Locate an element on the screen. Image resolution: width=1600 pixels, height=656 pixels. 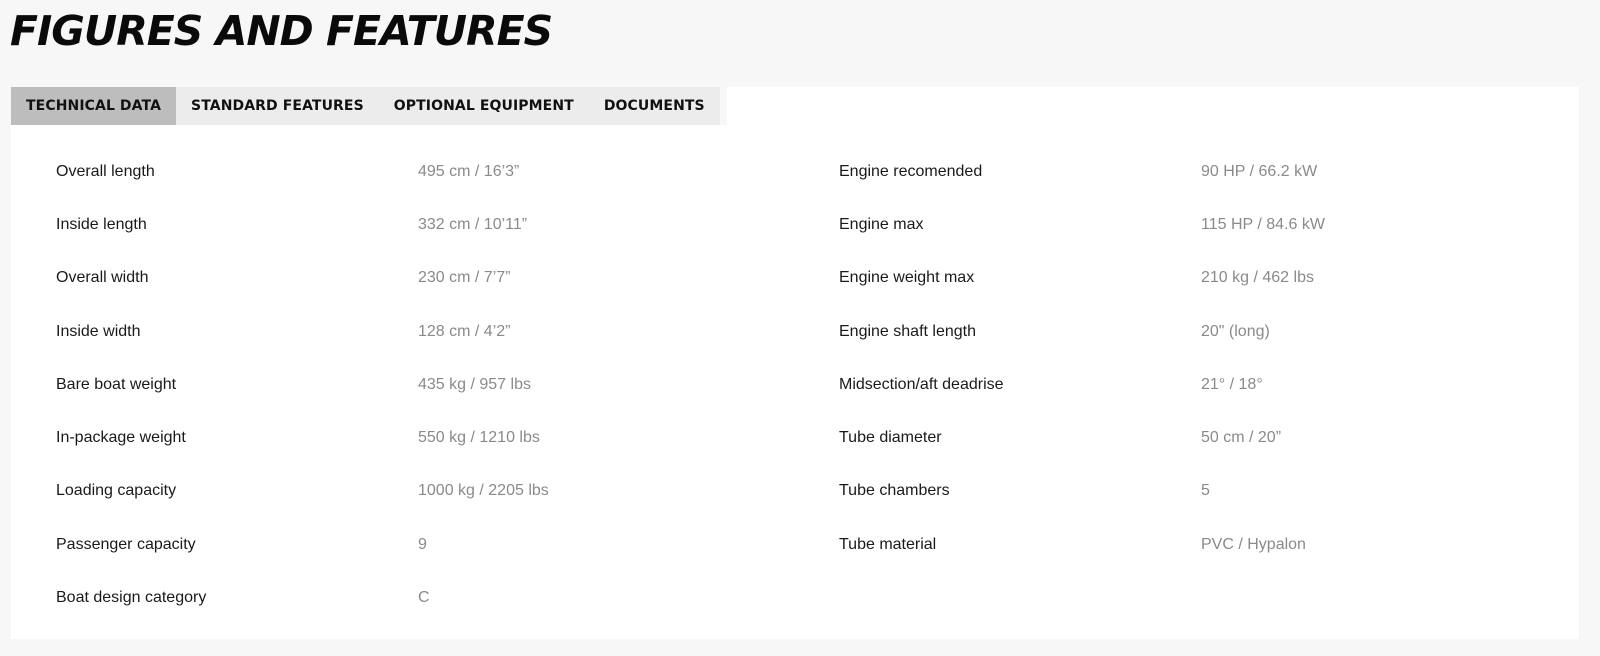
spec-value: PVC / Hypalon is located at coordinates (1253, 544).